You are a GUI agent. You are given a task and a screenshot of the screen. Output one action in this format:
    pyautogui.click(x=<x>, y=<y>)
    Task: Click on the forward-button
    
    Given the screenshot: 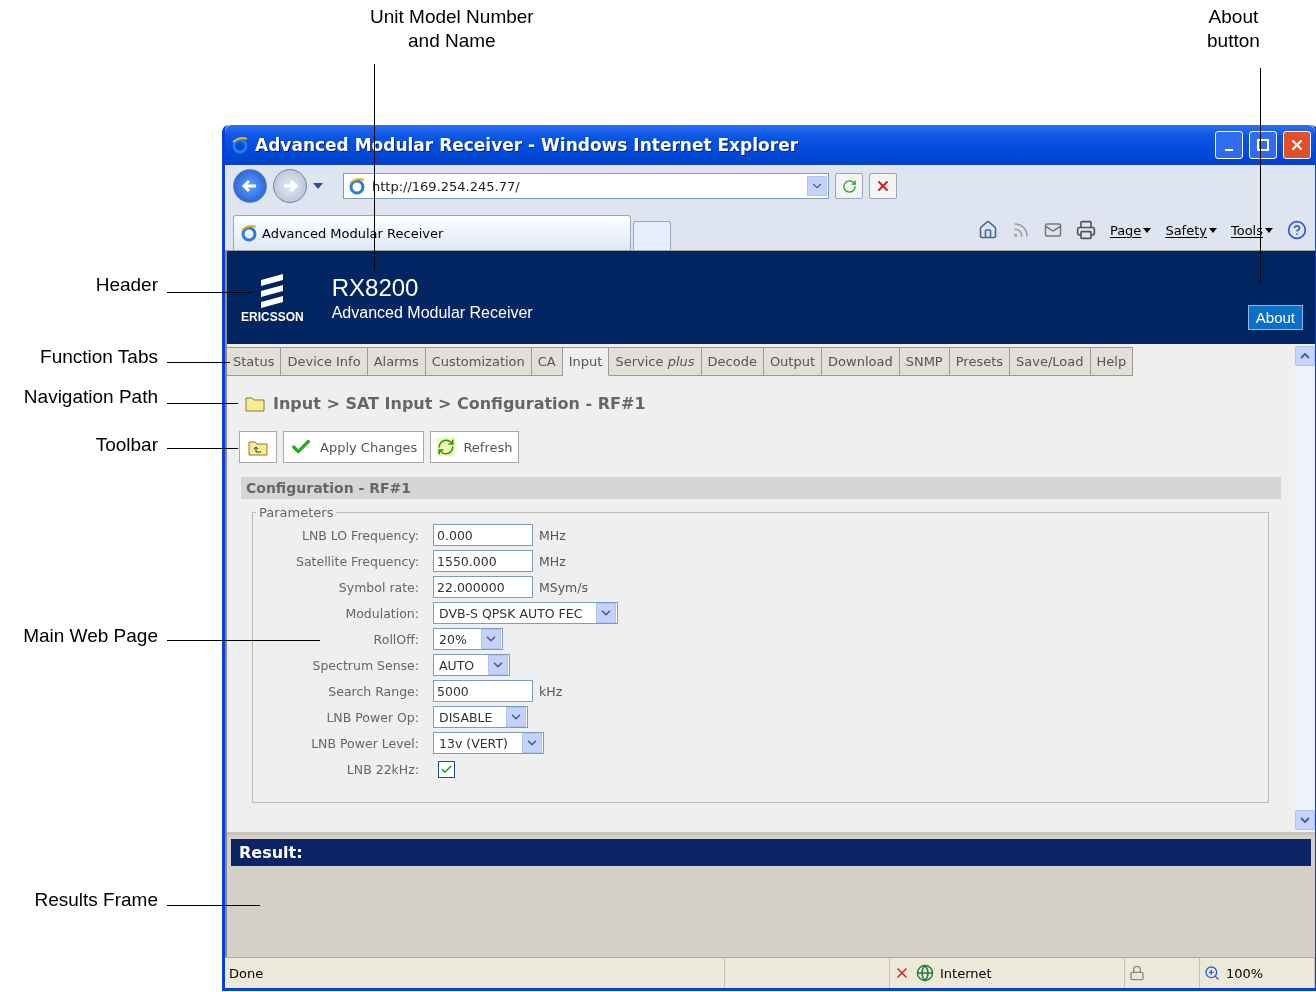 What is the action you would take?
    pyautogui.click(x=290, y=186)
    